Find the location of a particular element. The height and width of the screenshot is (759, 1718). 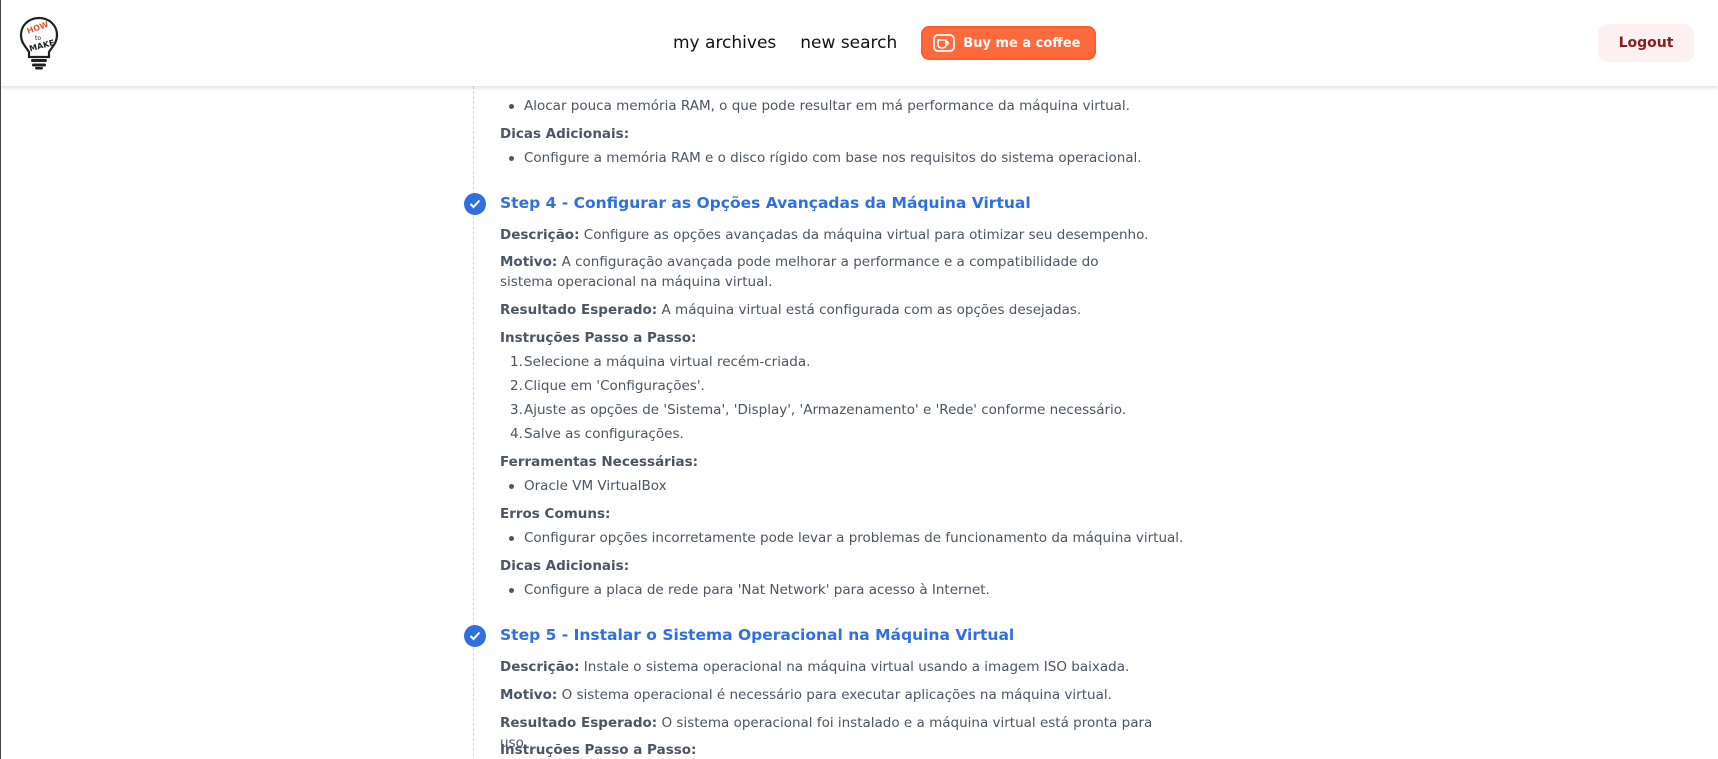

coffee-button-label: Buy me a coffee is located at coordinates (1022, 43).